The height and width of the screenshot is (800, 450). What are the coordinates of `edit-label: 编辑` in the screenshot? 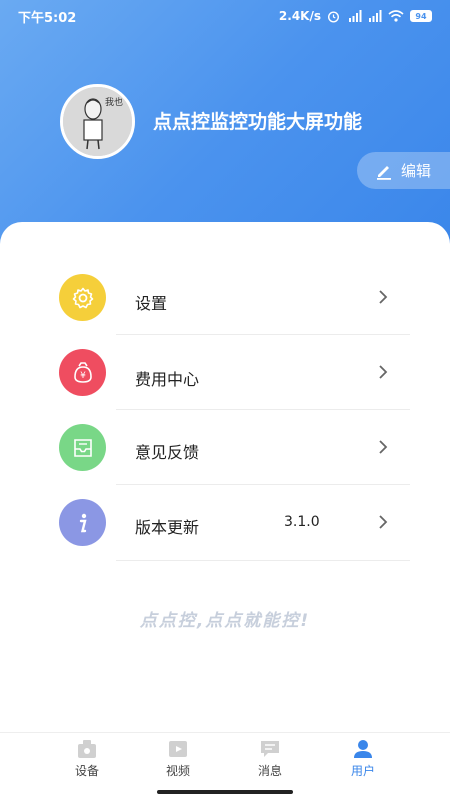 It's located at (416, 171).